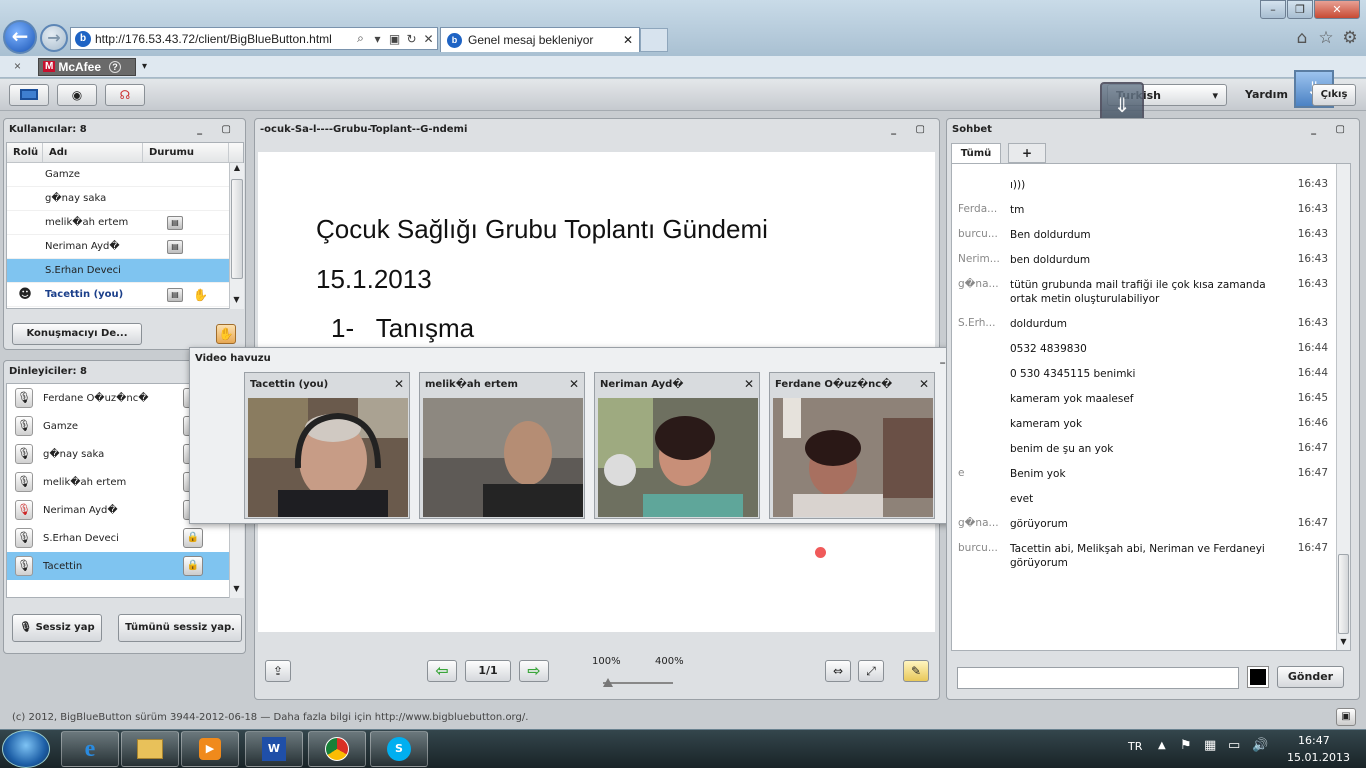 Image resolution: width=1366 pixels, height=768 pixels. Describe the element at coordinates (1314, 740) in the screenshot. I see `clock-time: 16:47` at that location.